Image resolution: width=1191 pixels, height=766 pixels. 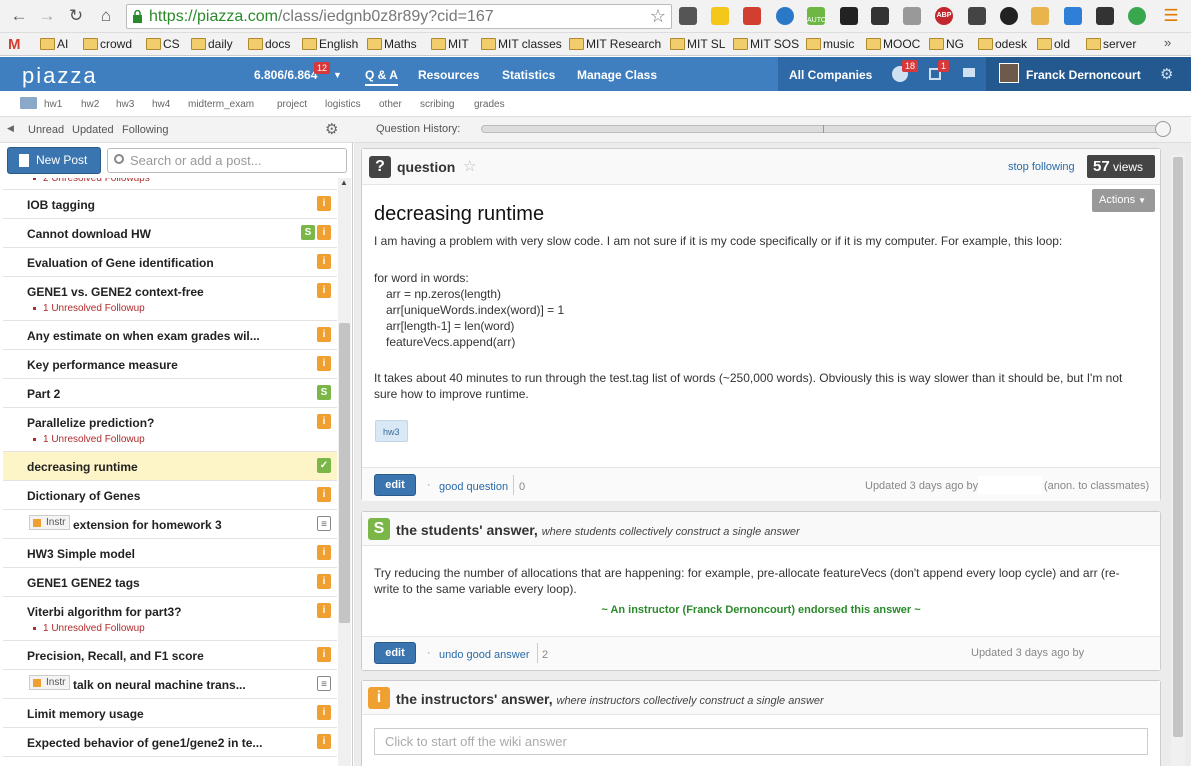 What do you see at coordinates (170, 495) in the screenshot?
I see `feed-item: Dictionary of Genes i` at bounding box center [170, 495].